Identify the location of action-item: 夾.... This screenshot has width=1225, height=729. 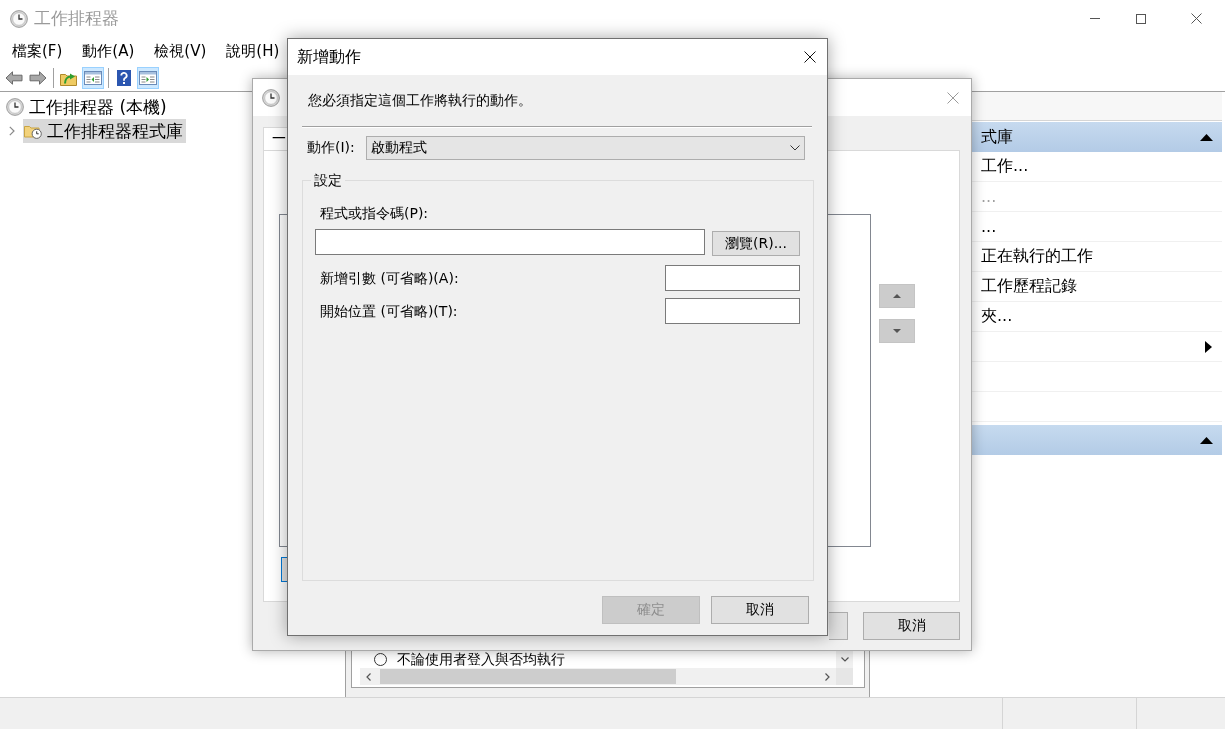
(1097, 316).